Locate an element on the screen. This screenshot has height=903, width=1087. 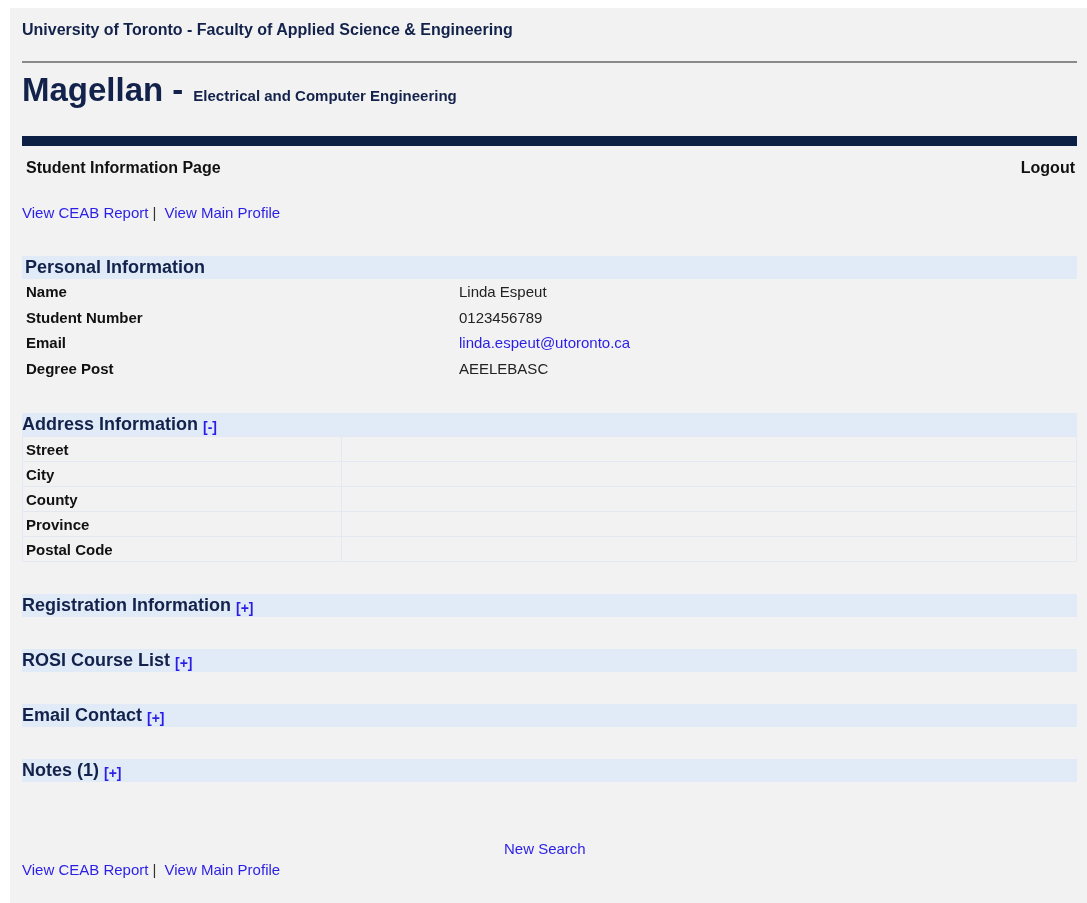
field-label: Email is located at coordinates (46, 343).